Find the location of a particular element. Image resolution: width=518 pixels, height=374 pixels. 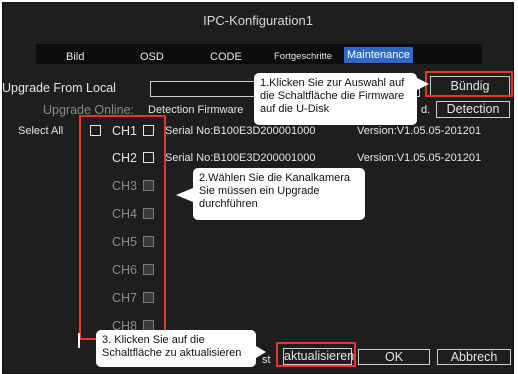

channel-version-ch2: Version:V1.05.05-201201 is located at coordinates (419, 158).